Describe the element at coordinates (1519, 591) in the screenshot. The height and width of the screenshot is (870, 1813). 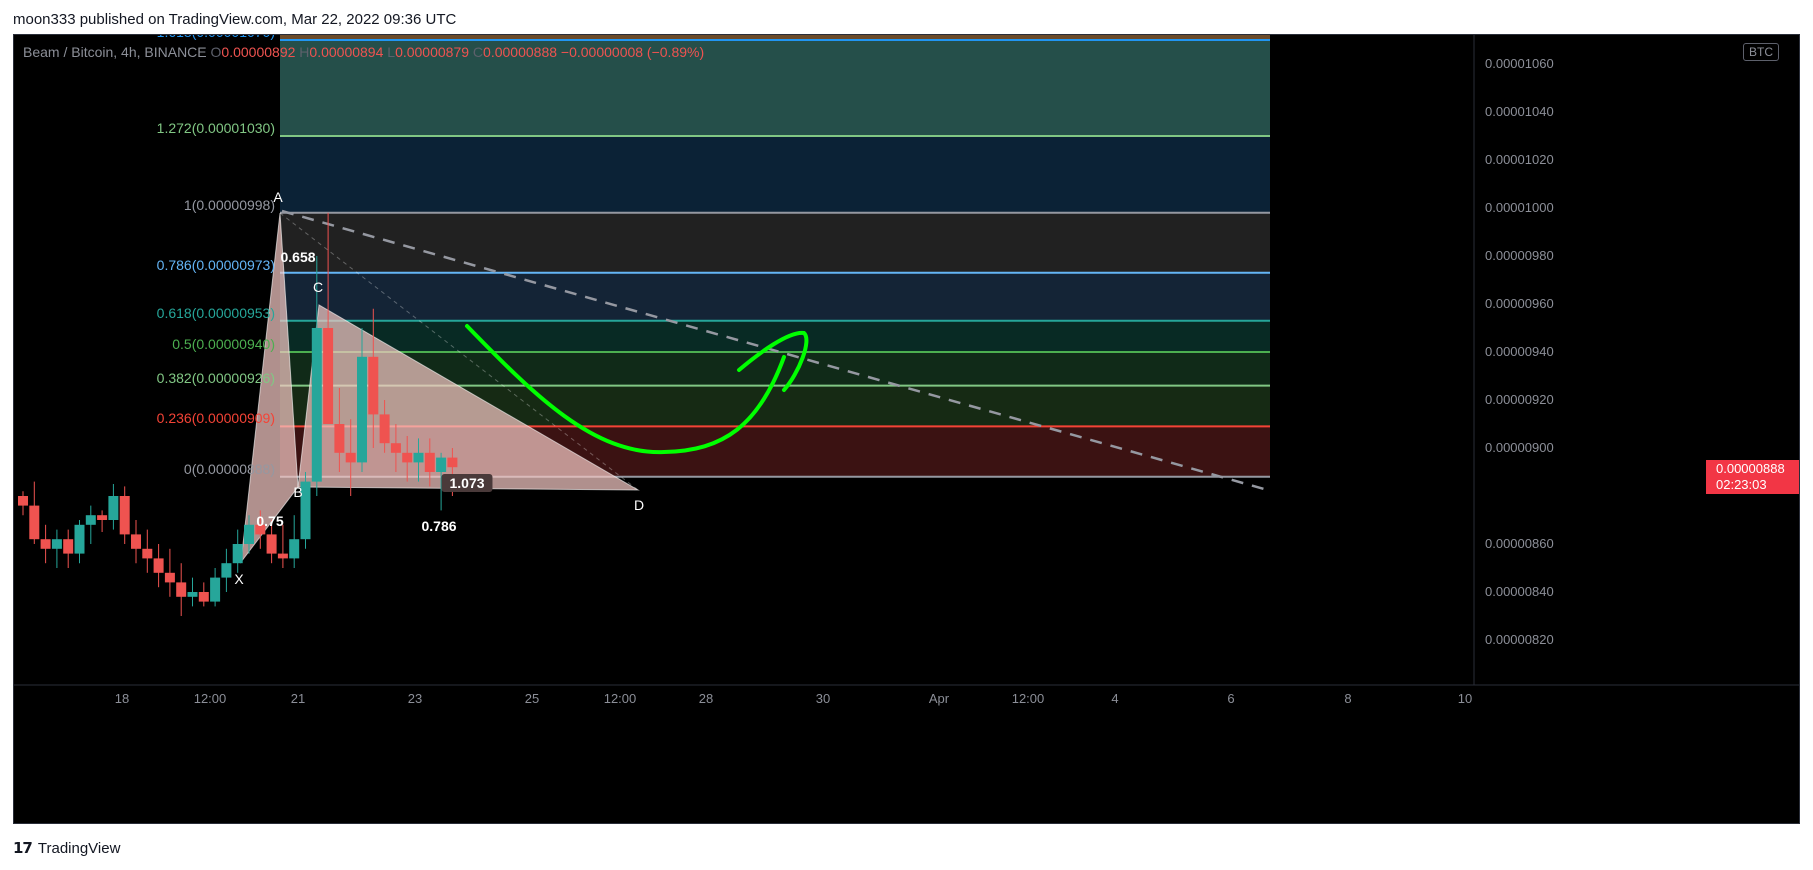
I see `price-axis-tick: 0.00000840` at that location.